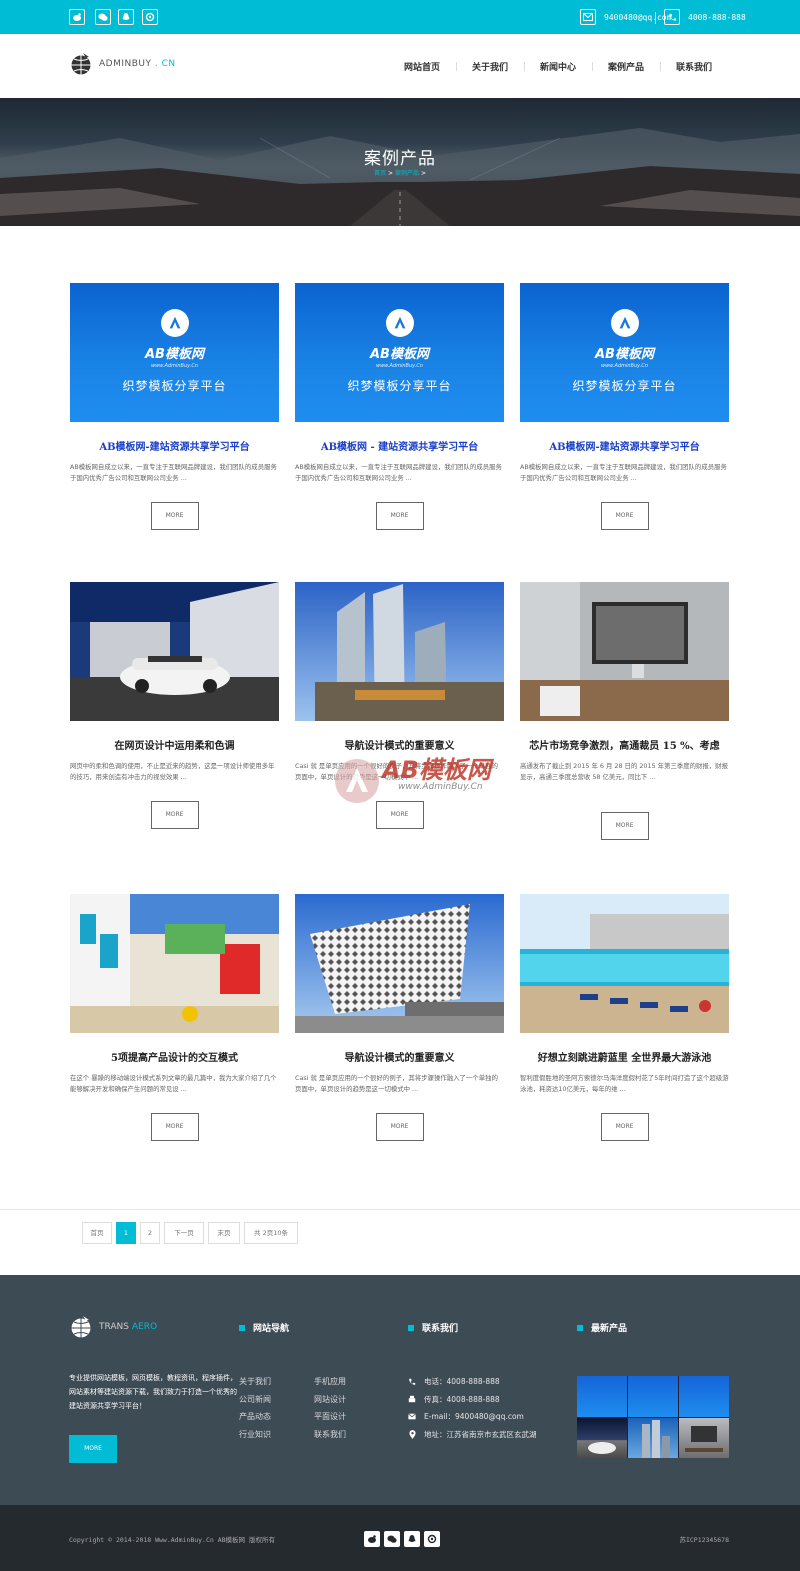  I want to click on ab-card-url: www.AdminBuy.Cn, so click(399, 366).